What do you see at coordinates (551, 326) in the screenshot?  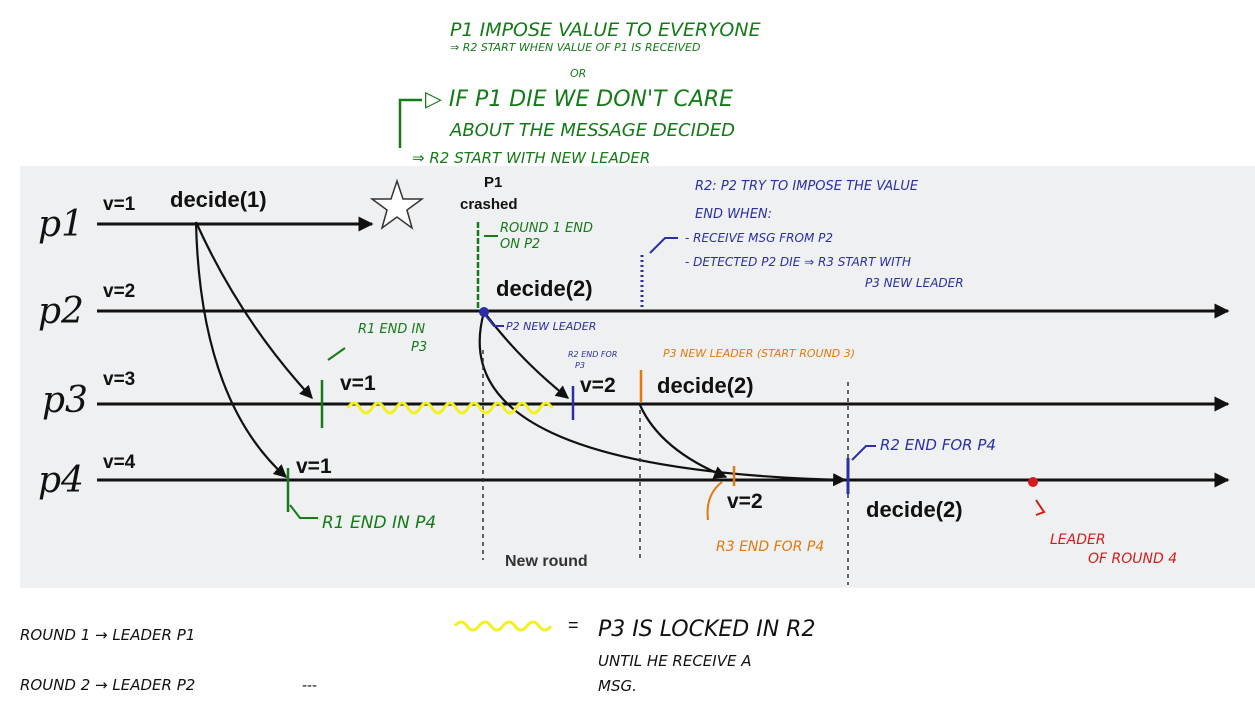 I see `p2-new-leader: P2 NEW LEADER` at bounding box center [551, 326].